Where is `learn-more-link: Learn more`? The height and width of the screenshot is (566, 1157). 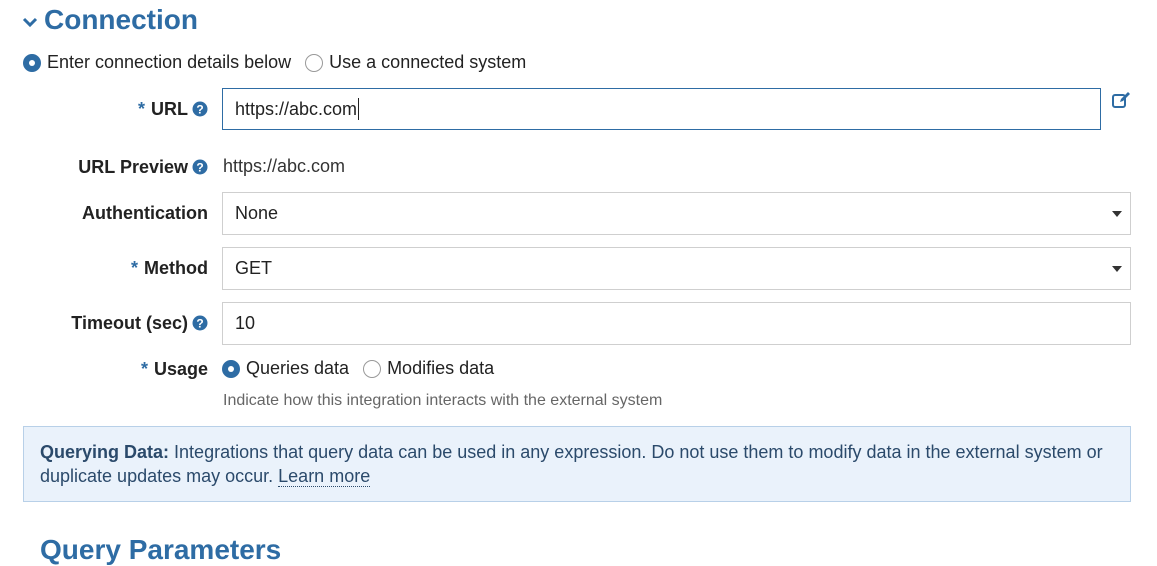 learn-more-link: Learn more is located at coordinates (324, 476).